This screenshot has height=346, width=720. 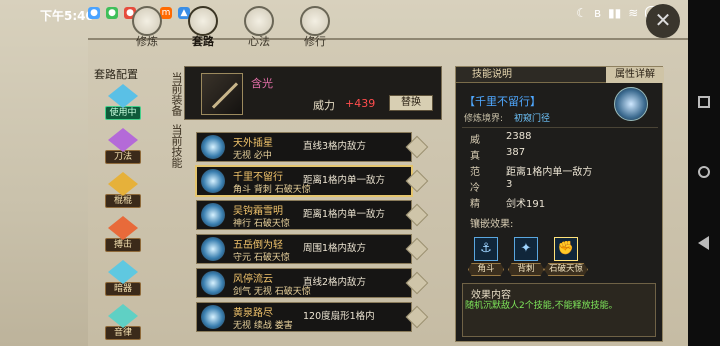 I want to click on wifi-icon: ≋, so click(x=633, y=13).